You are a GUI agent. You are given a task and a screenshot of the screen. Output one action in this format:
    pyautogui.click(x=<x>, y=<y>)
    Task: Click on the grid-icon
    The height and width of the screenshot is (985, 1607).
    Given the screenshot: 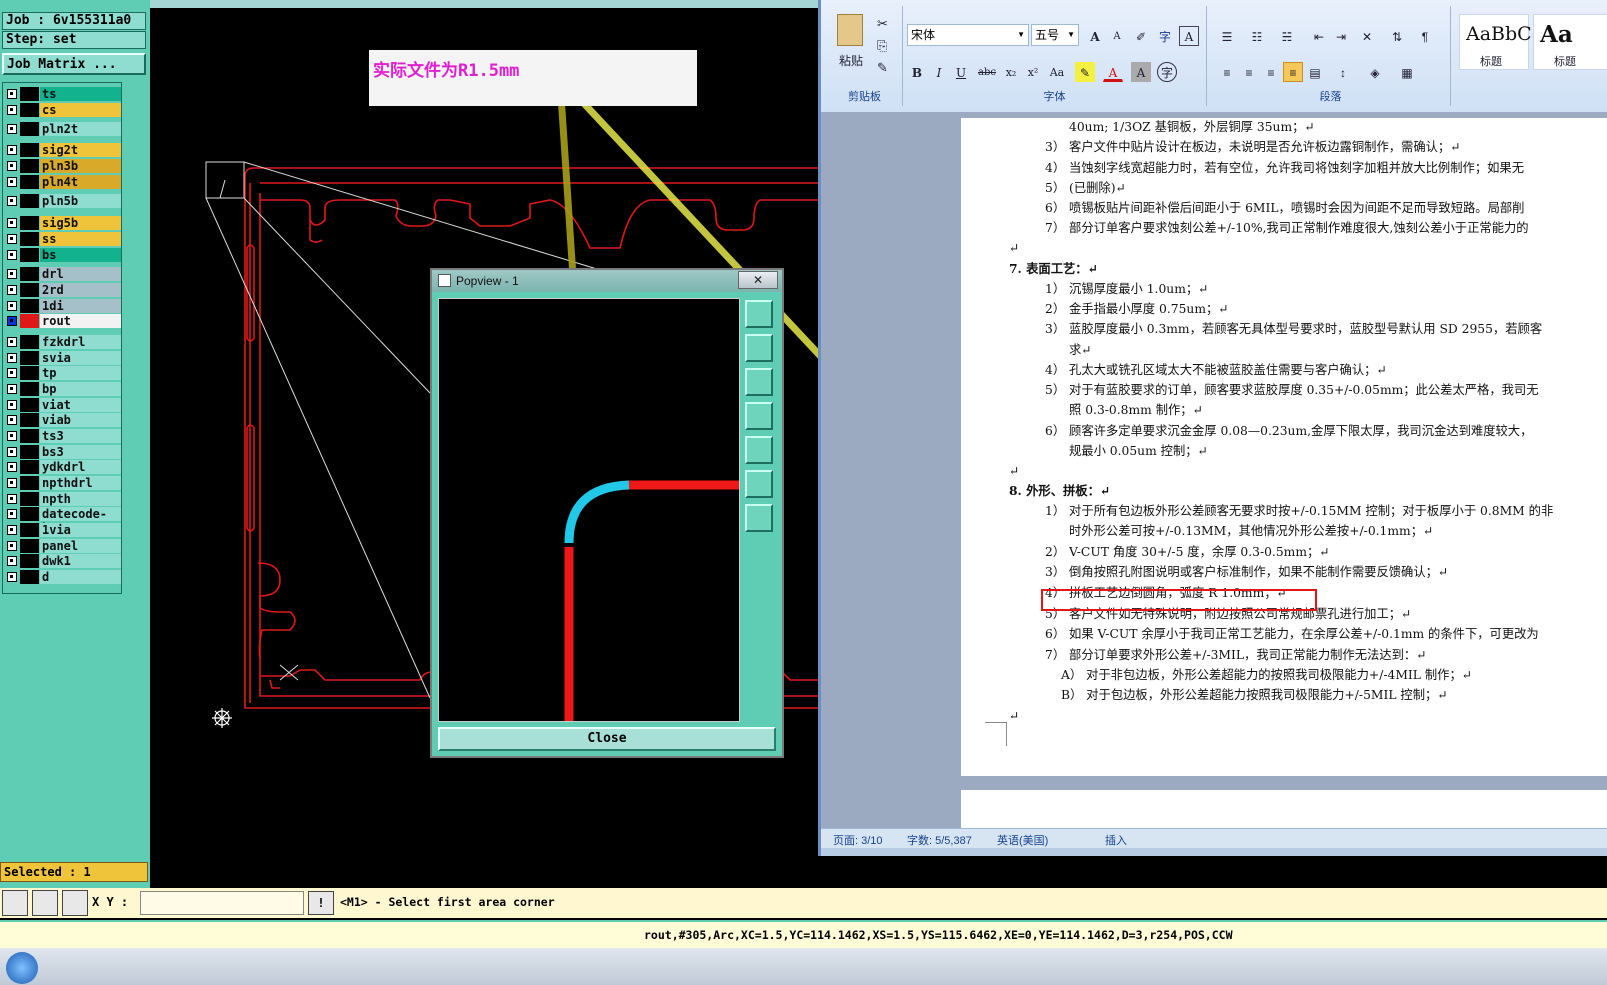 What is the action you would take?
    pyautogui.click(x=75, y=903)
    